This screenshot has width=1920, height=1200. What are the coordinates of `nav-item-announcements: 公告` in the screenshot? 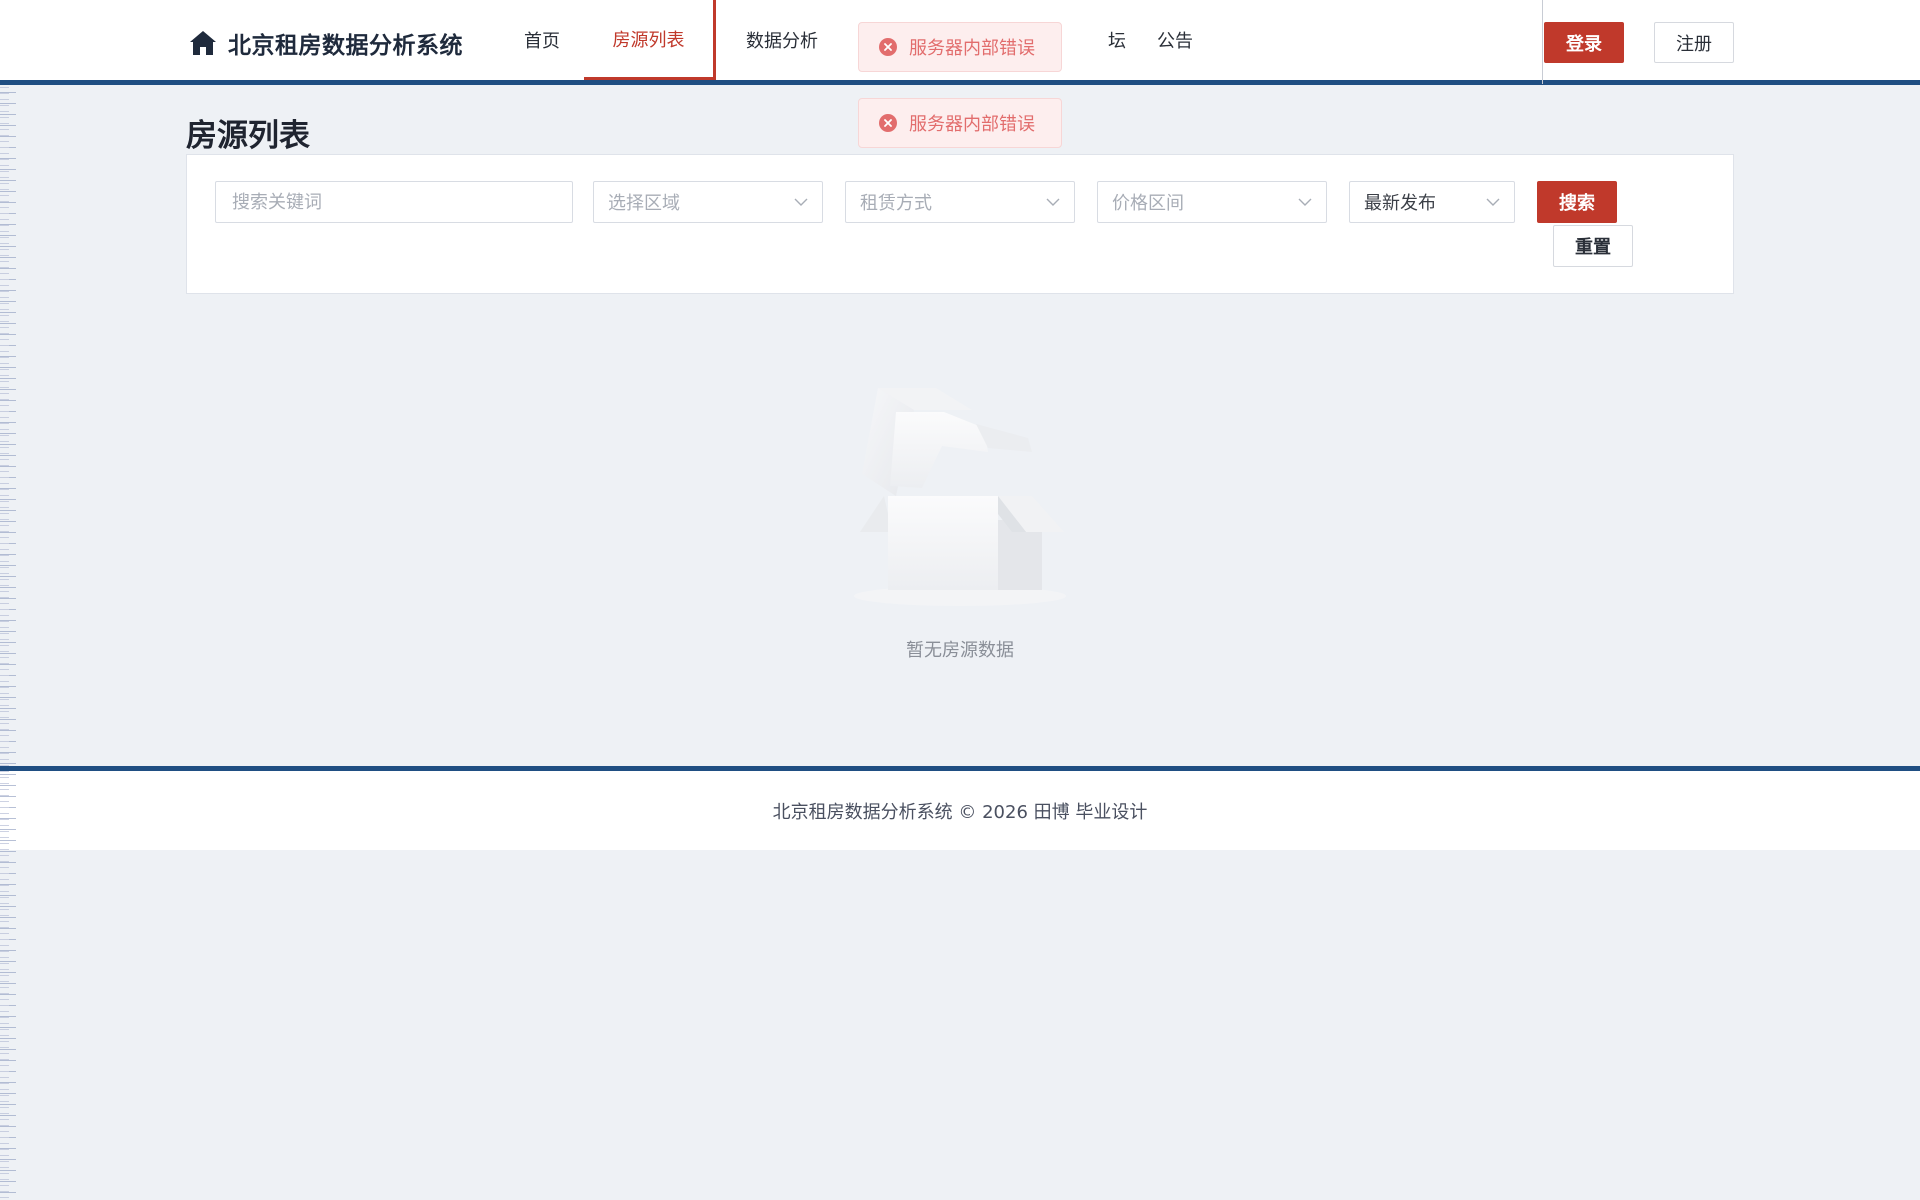 It's located at (1175, 40).